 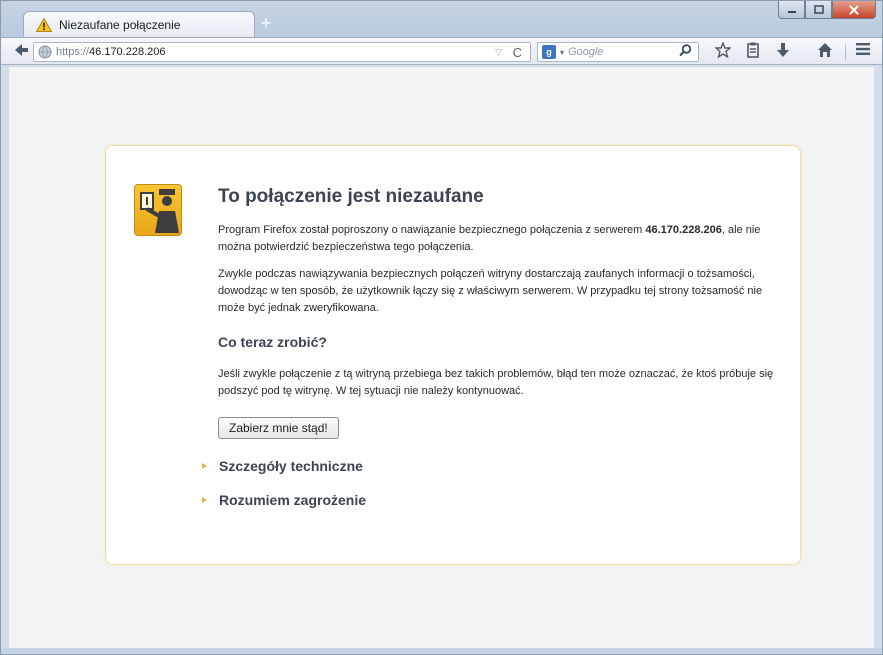 I want to click on back-arrow-icon, so click(x=21, y=50).